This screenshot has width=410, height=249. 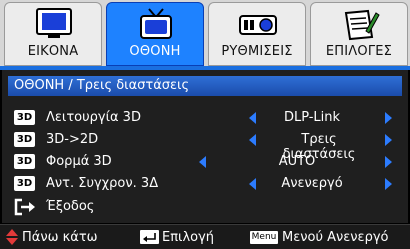 What do you see at coordinates (24, 207) in the screenshot?
I see `exit-icon` at bounding box center [24, 207].